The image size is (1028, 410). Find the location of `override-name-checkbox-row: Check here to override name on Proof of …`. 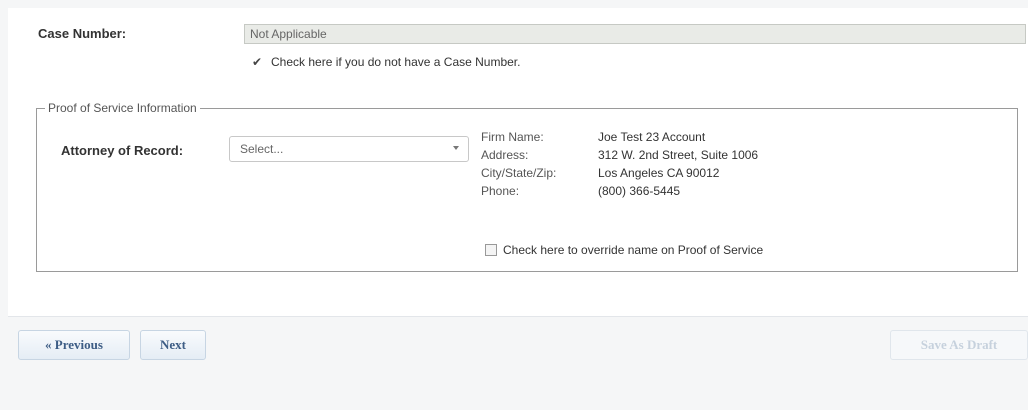

override-name-checkbox-row: Check here to override name on Proof of … is located at coordinates (624, 250).